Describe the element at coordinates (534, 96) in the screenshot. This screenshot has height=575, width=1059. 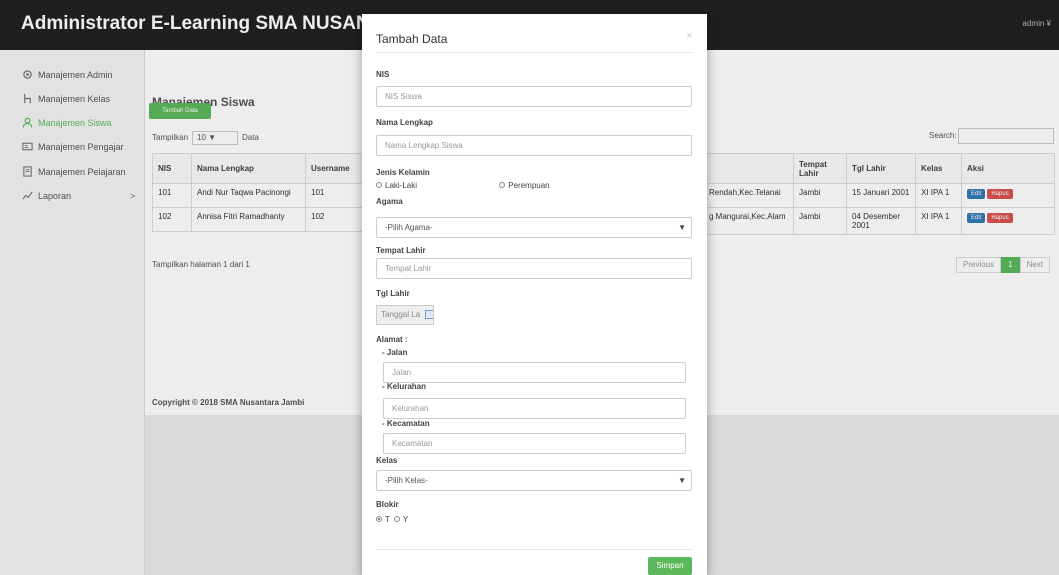
I see `nis-input: NIS Siswa` at that location.